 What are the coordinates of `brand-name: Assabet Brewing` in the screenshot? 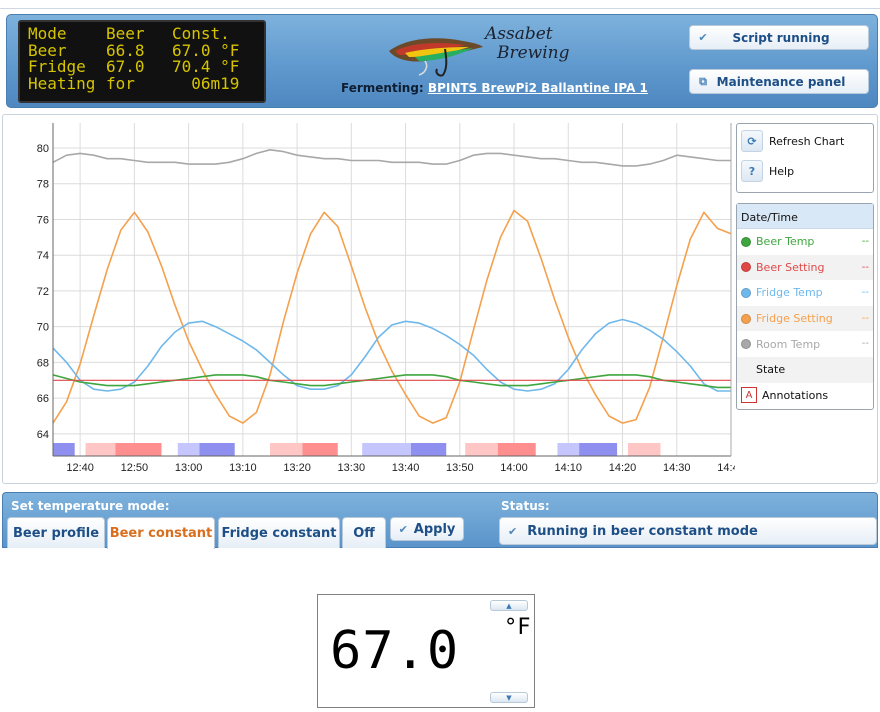 It's located at (527, 44).